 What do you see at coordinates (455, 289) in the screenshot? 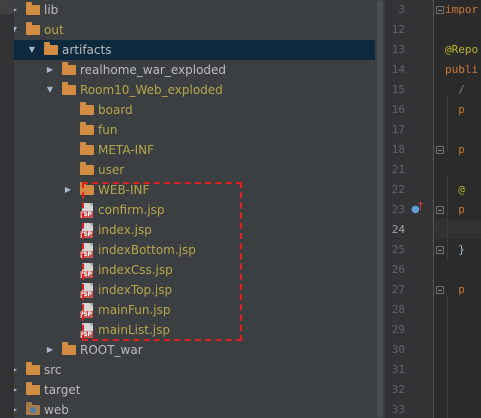
I see `code-token: p` at bounding box center [455, 289].